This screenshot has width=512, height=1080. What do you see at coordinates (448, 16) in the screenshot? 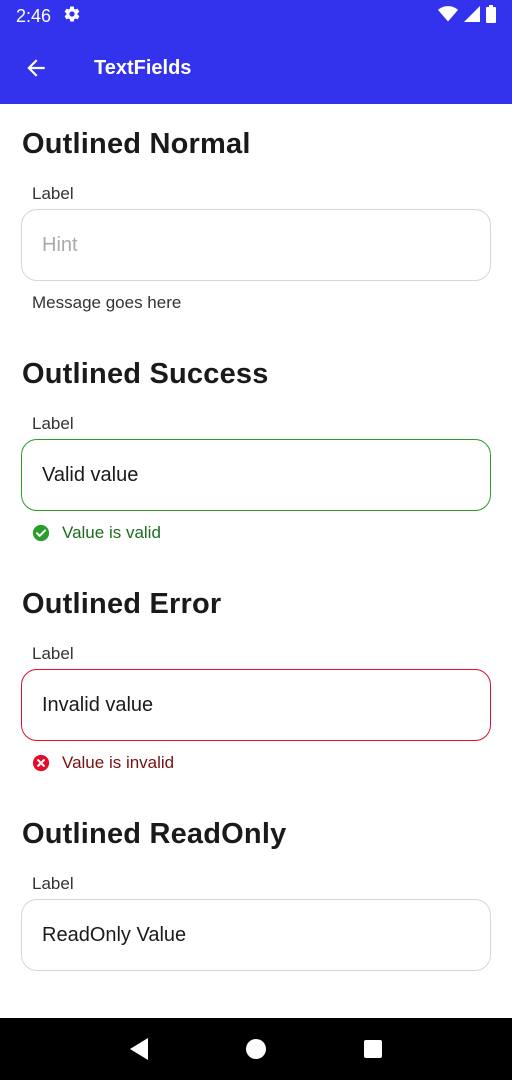
I see `wifi-icon` at bounding box center [448, 16].